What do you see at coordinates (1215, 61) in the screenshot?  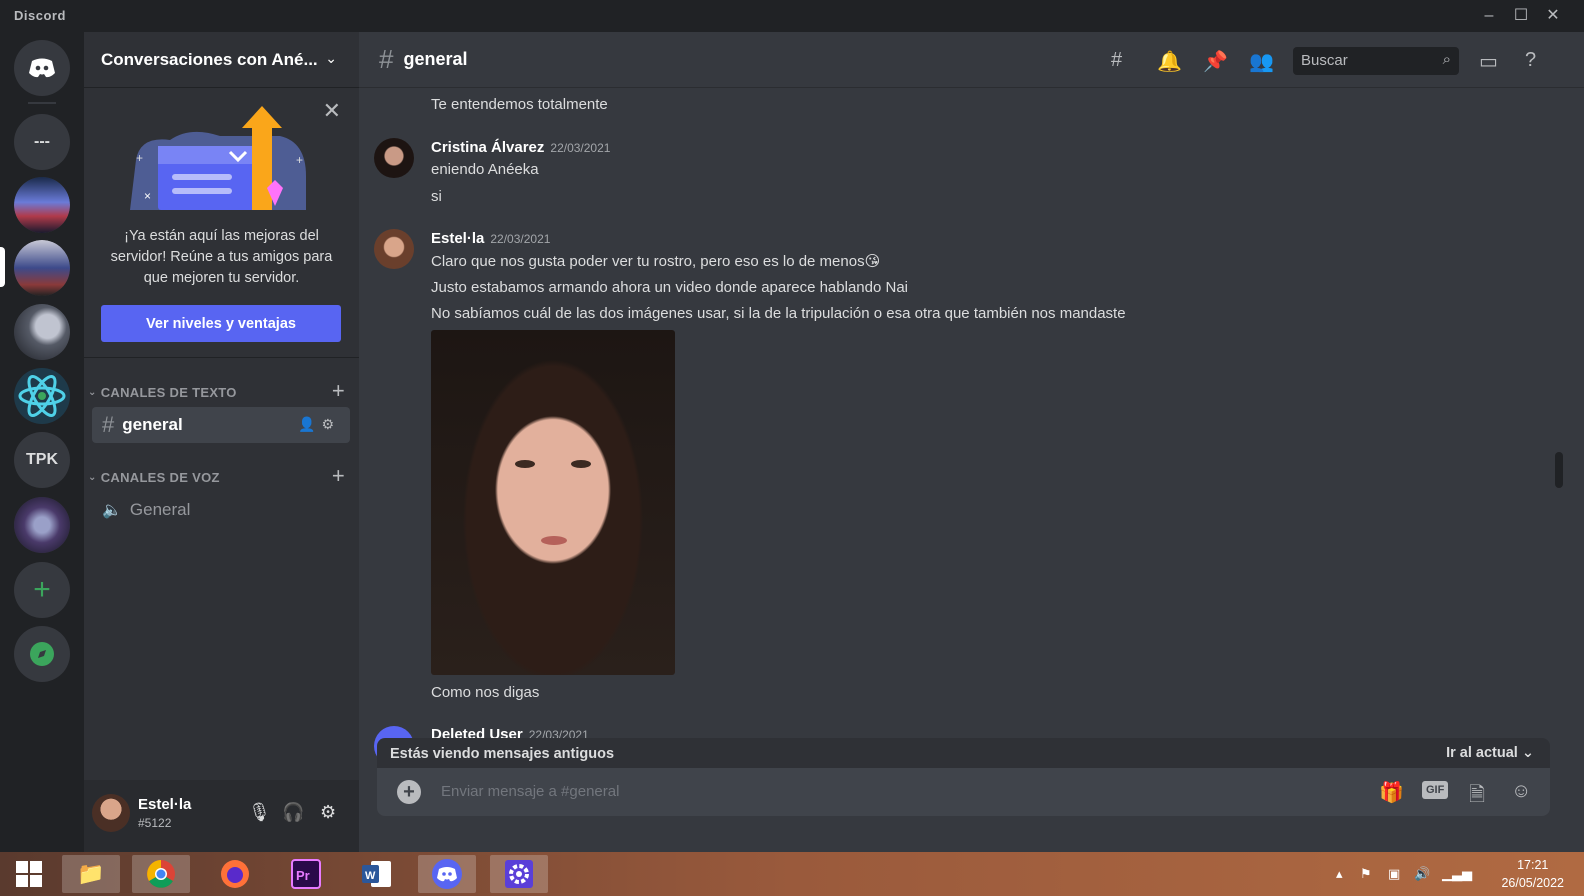 I see `pin-icon: 📌` at bounding box center [1215, 61].